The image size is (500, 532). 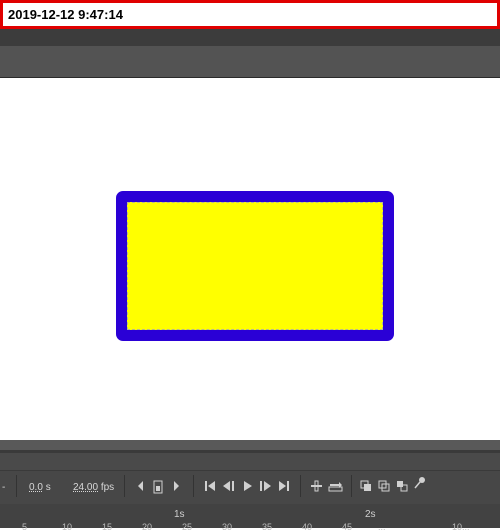 What do you see at coordinates (4, 487) in the screenshot?
I see `layer-indicator: -` at bounding box center [4, 487].